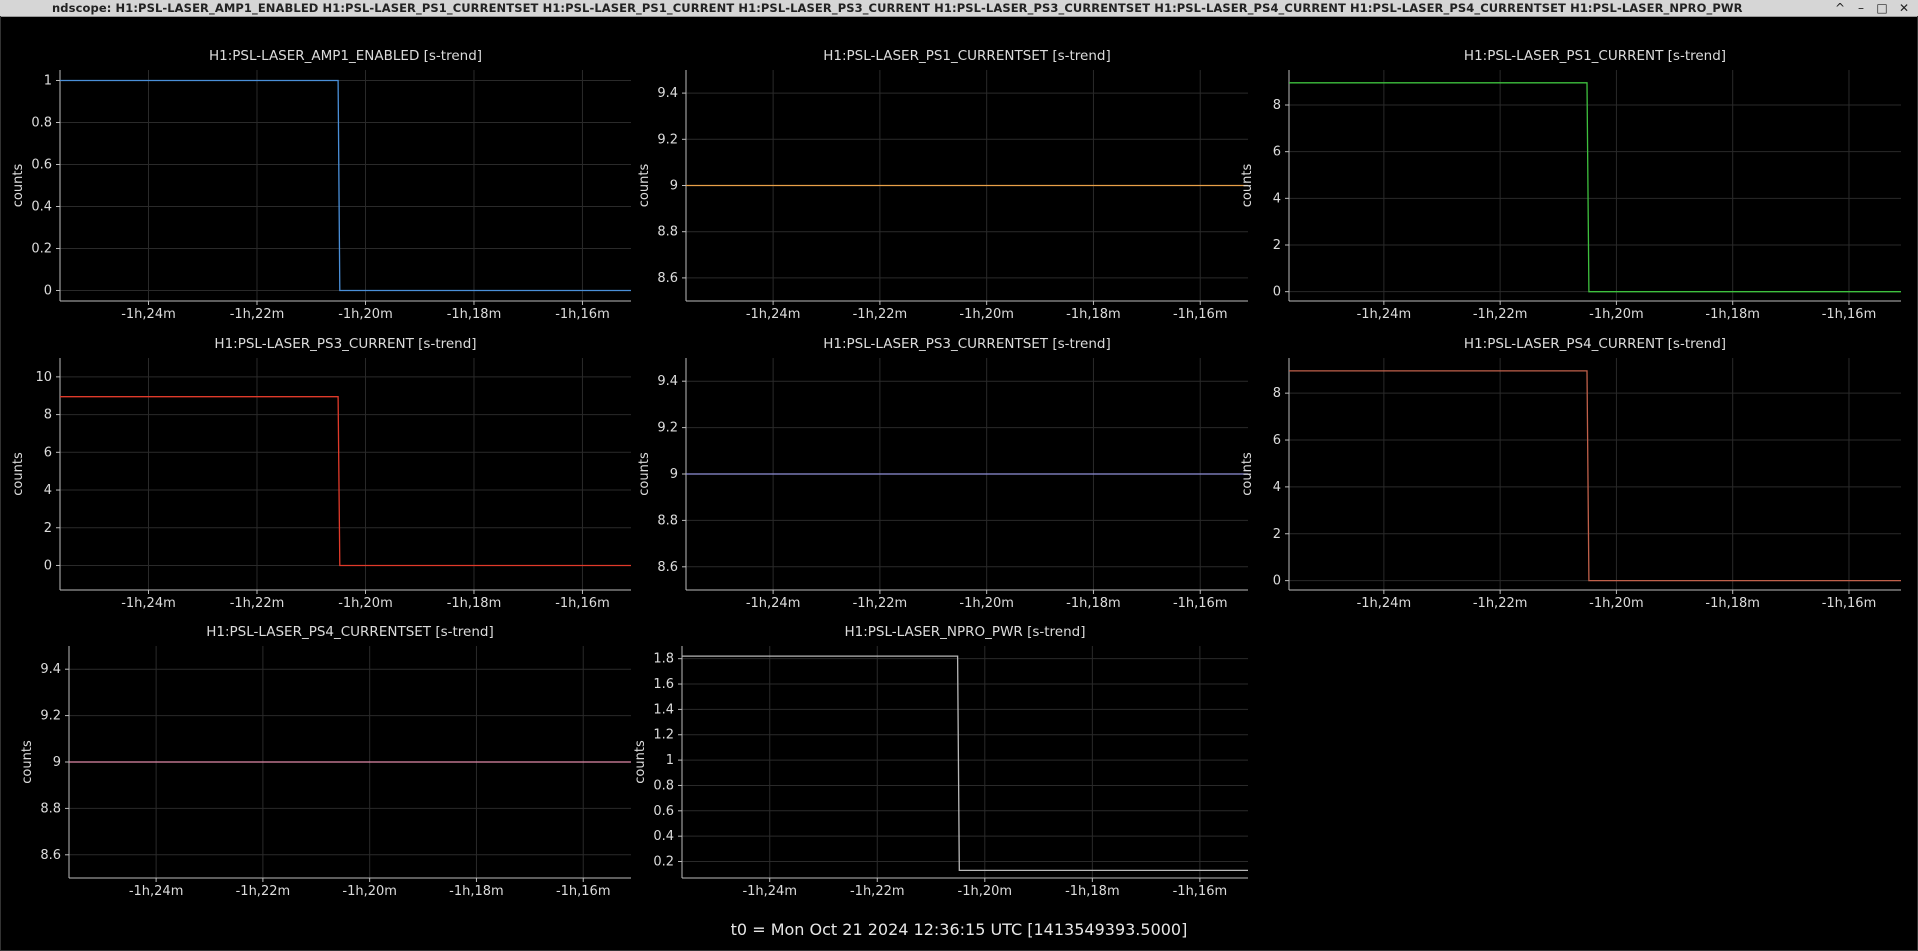 The height and width of the screenshot is (951, 1918). Describe the element at coordinates (967, 344) in the screenshot. I see `plot-title: H1:PSL-LASER_PS3_CURRENTSET [s-trend]` at that location.